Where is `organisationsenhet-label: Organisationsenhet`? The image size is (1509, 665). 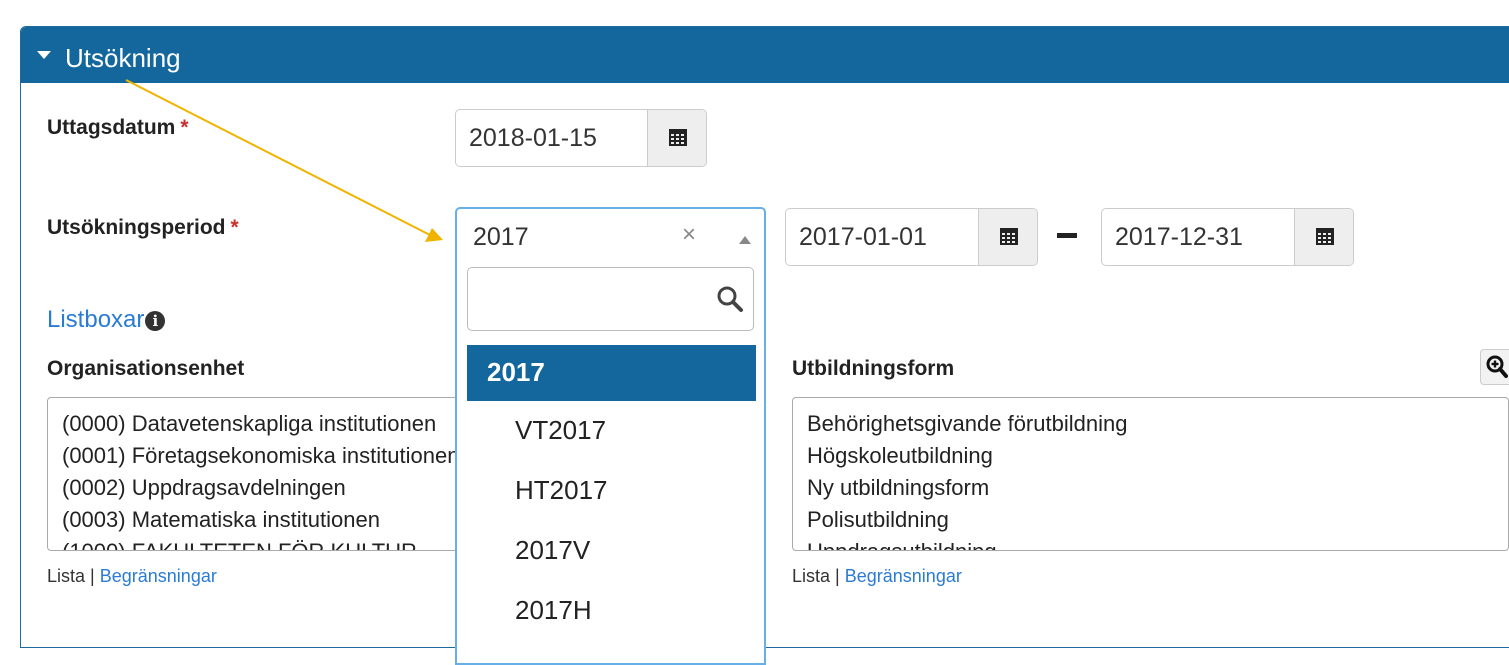 organisationsenhet-label: Organisationsenhet is located at coordinates (146, 368).